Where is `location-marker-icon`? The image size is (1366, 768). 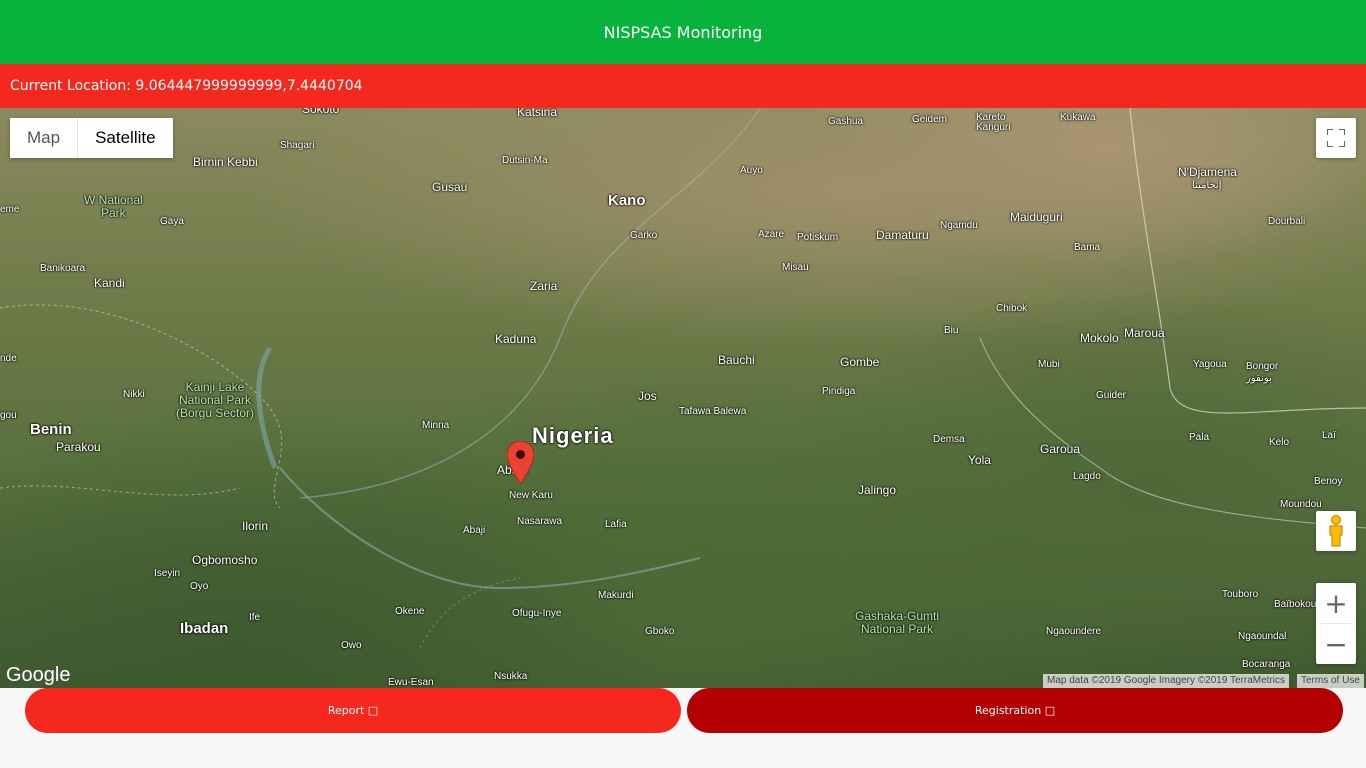
location-marker-icon is located at coordinates (520, 464).